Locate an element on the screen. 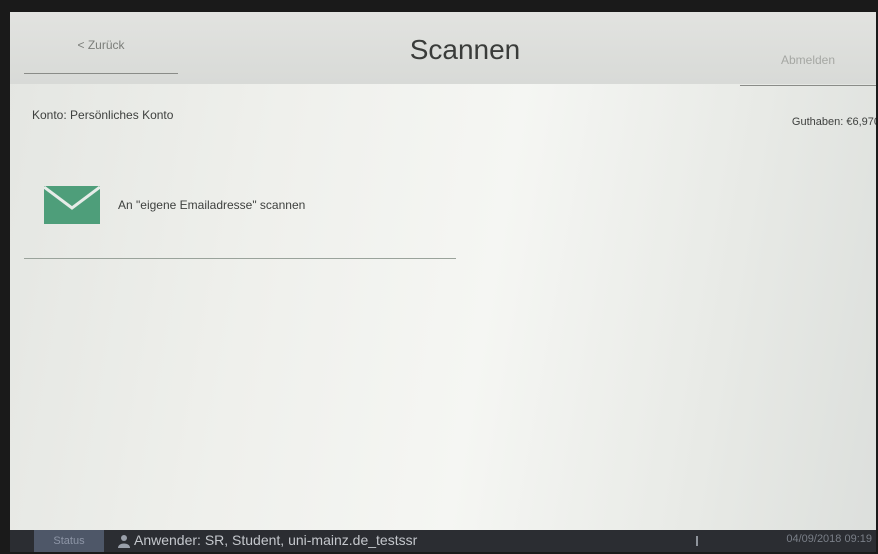 The image size is (878, 554). page-title: Scannen is located at coordinates (465, 49).